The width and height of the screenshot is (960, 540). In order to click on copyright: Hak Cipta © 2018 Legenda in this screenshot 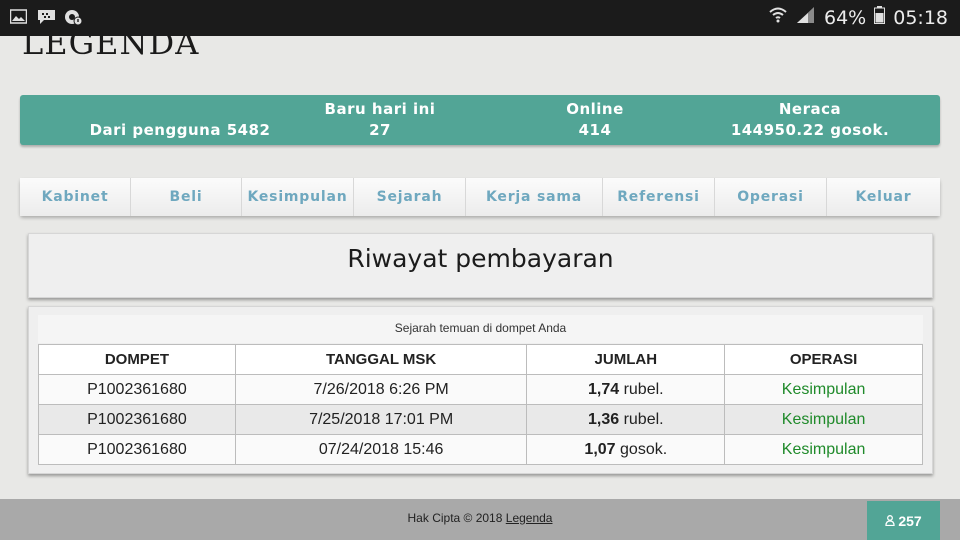, I will do `click(480, 518)`.